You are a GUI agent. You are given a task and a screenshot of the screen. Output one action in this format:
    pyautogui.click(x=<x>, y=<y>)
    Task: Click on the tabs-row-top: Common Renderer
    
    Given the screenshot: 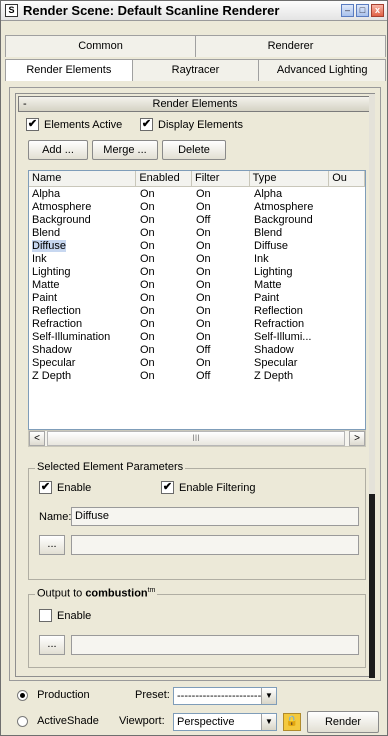 What is the action you would take?
    pyautogui.click(x=195, y=46)
    